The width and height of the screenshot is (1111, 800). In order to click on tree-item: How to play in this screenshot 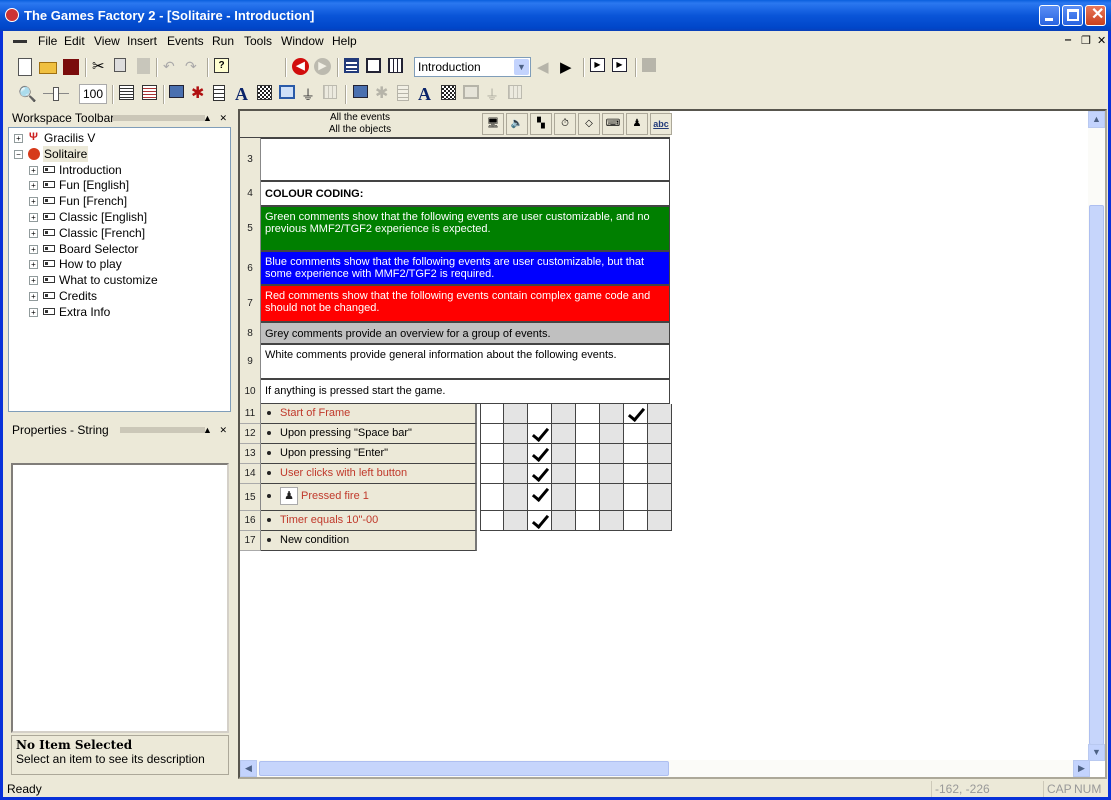, I will do `click(90, 264)`.